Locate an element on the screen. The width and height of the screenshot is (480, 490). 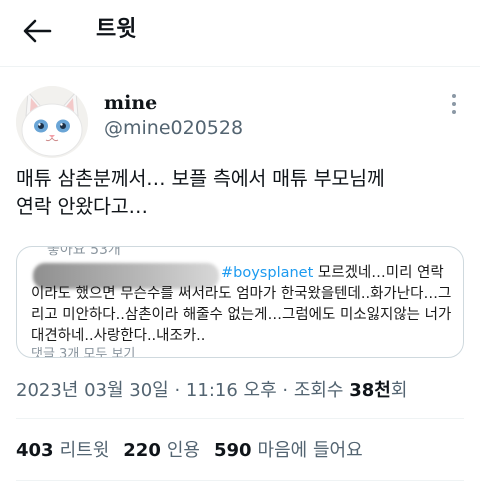
engagement-stats: 403 리트윗 220 인용 590 마음에 들어요 is located at coordinates (196, 449).